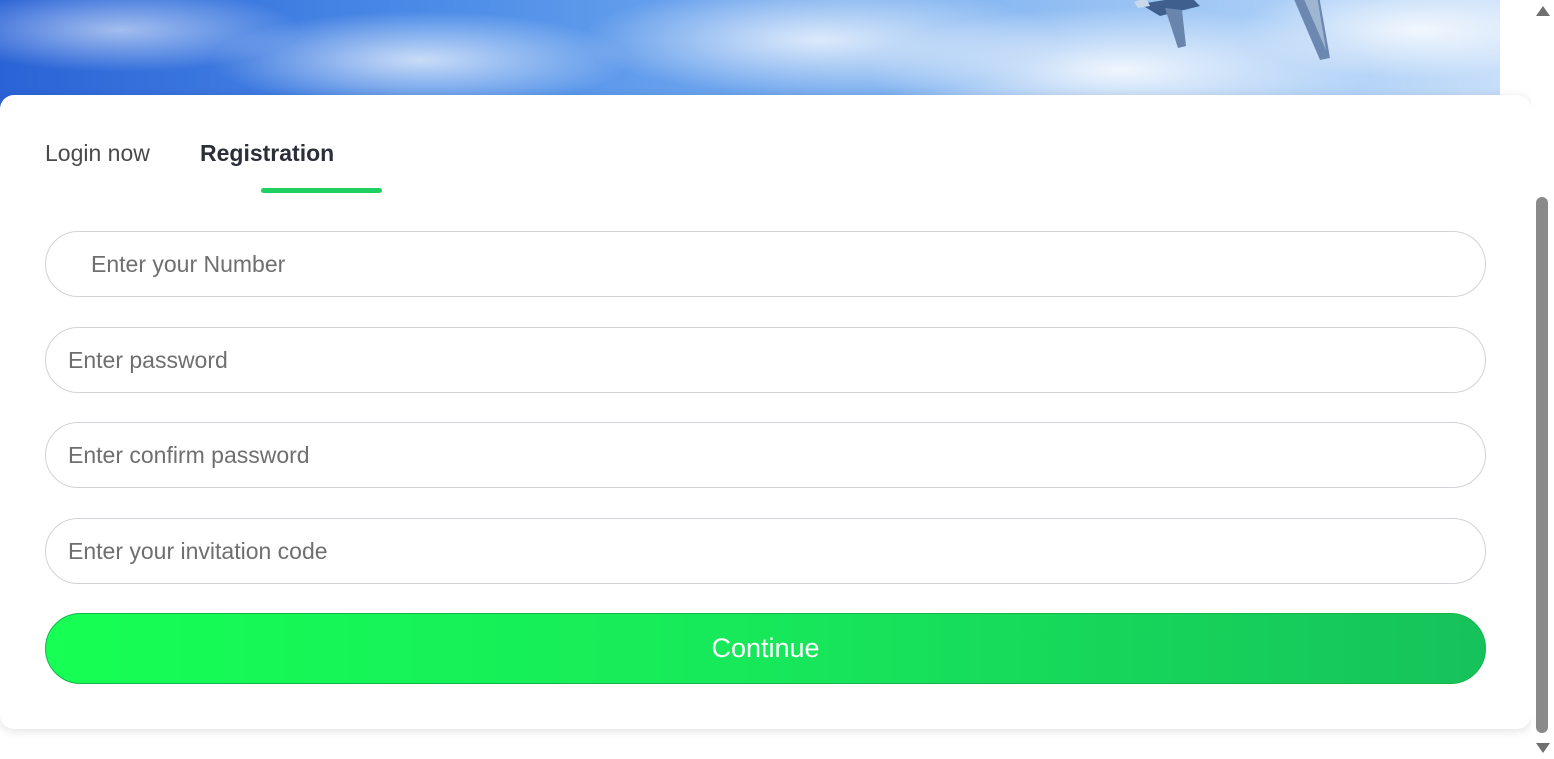 The width and height of the screenshot is (1554, 759). Describe the element at coordinates (765, 648) in the screenshot. I see `continue-button: Continue` at that location.